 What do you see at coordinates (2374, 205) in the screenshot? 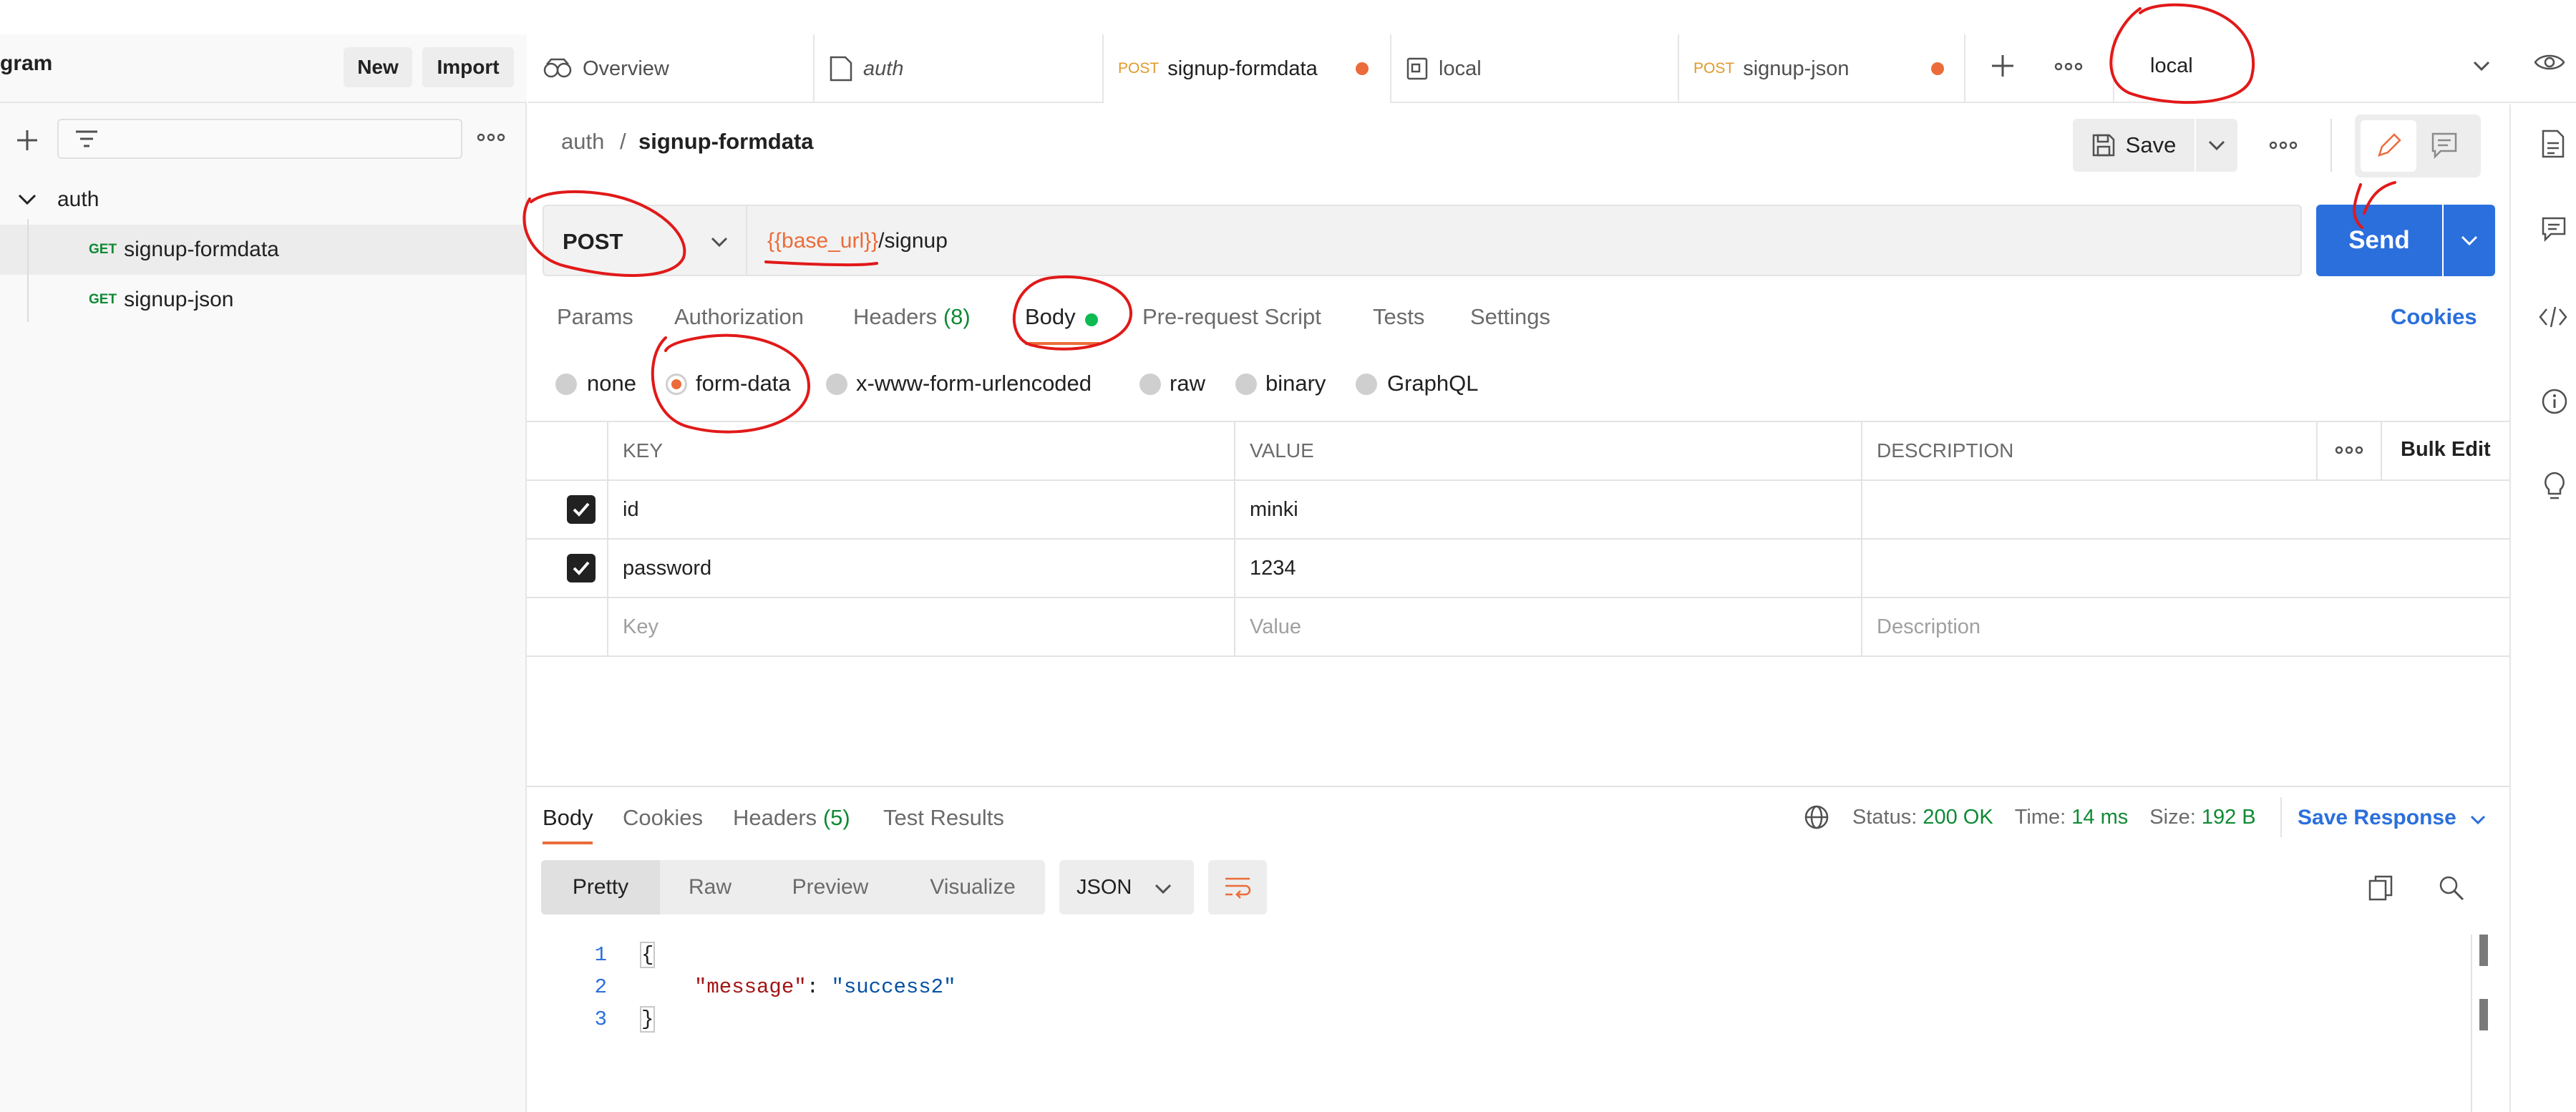
I see `annotation-arrow-send` at bounding box center [2374, 205].